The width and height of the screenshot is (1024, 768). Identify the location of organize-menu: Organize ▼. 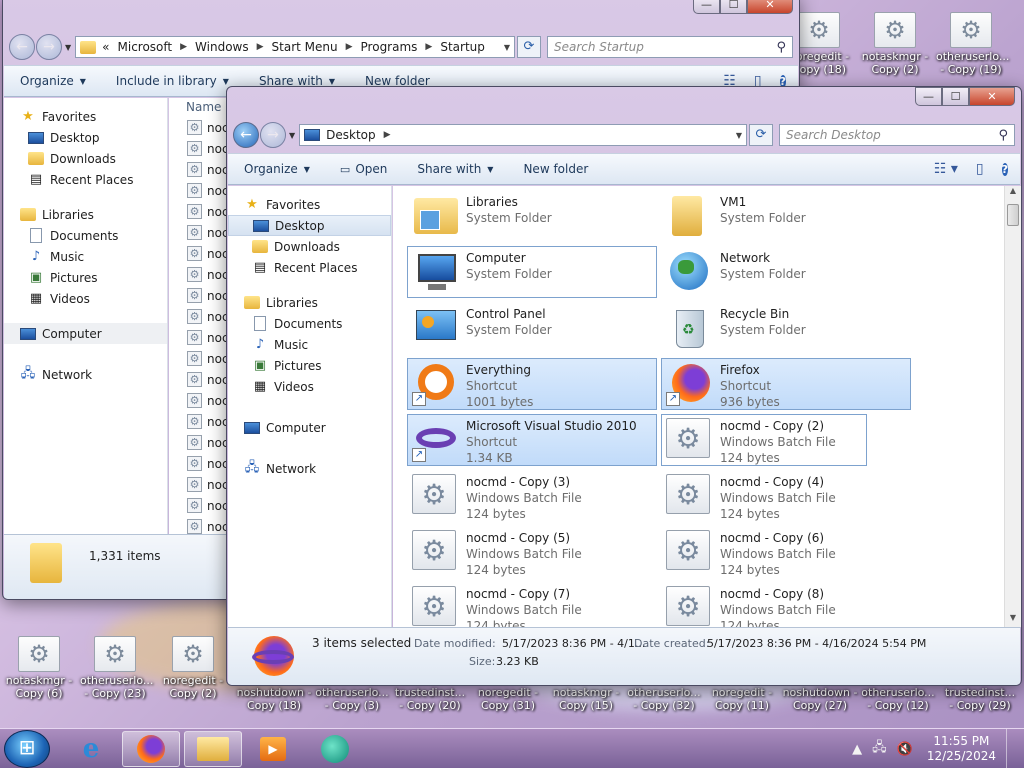
(277, 169).